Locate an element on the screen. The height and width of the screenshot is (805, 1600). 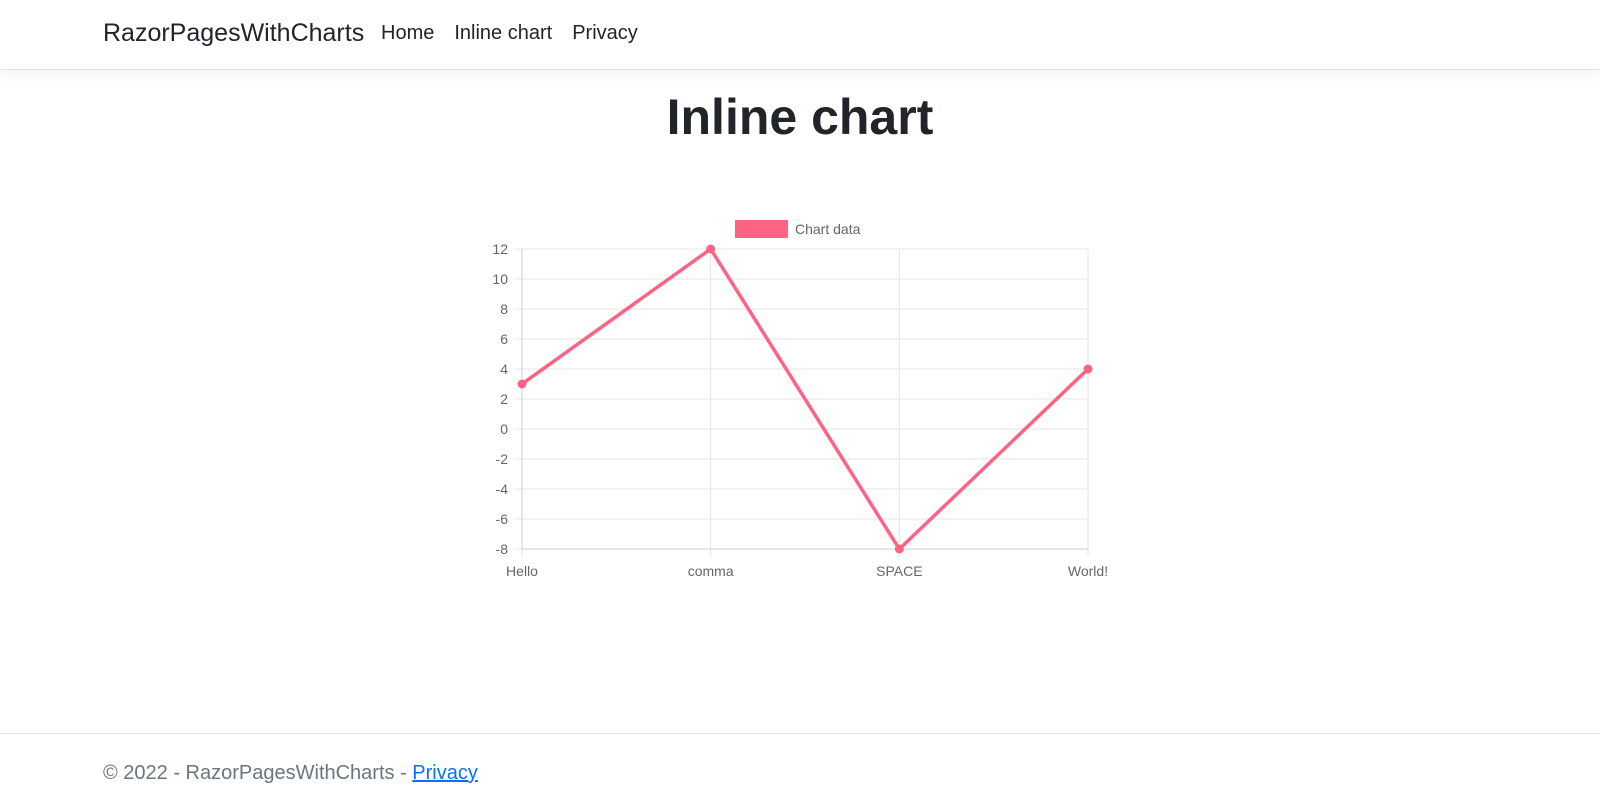
y-tick-label: 2 is located at coordinates (504, 399).